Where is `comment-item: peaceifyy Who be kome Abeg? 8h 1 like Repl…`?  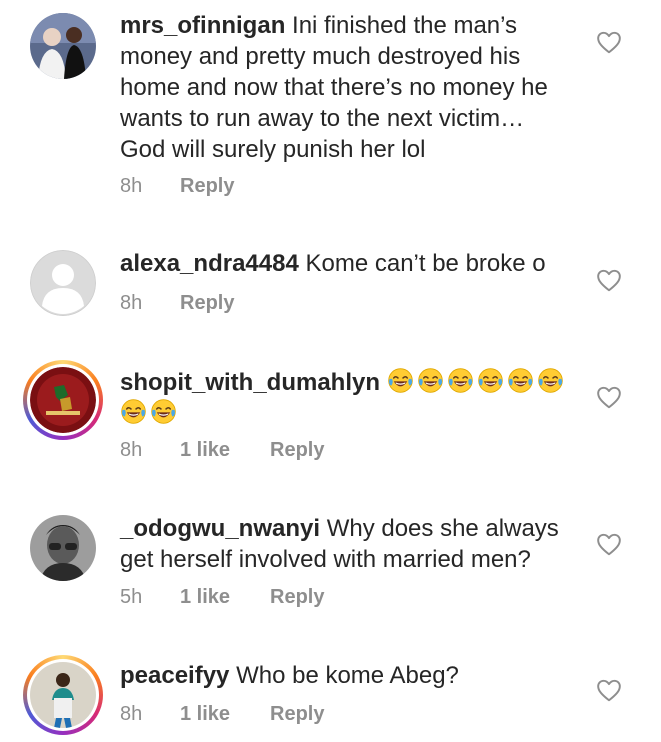
comment-item: peaceifyy Who be kome Abeg? 8h 1 like Repl… is located at coordinates (330, 691).